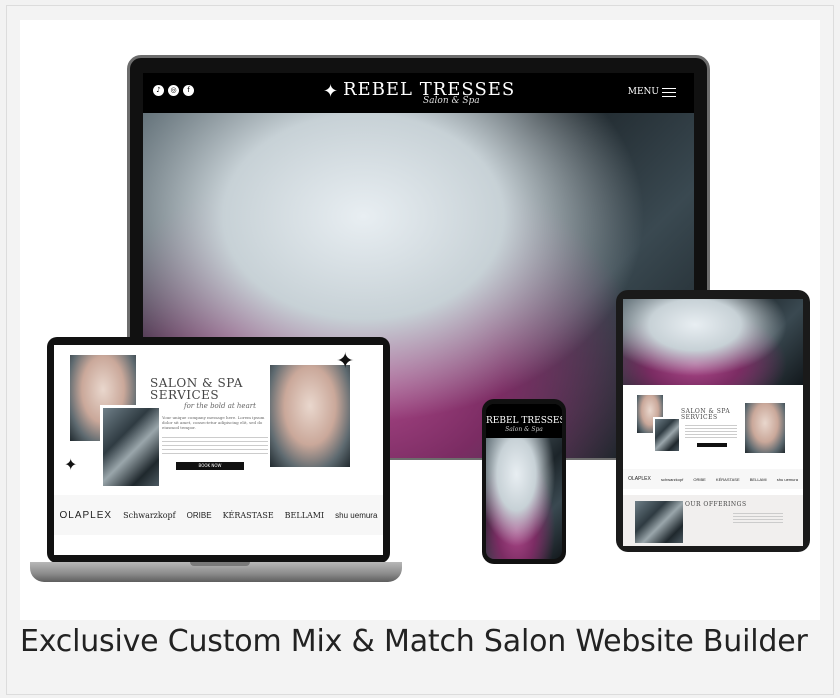 Image resolution: width=840 pixels, height=698 pixels. What do you see at coordinates (758, 519) in the screenshot?
I see `tablet-offerings-text` at bounding box center [758, 519].